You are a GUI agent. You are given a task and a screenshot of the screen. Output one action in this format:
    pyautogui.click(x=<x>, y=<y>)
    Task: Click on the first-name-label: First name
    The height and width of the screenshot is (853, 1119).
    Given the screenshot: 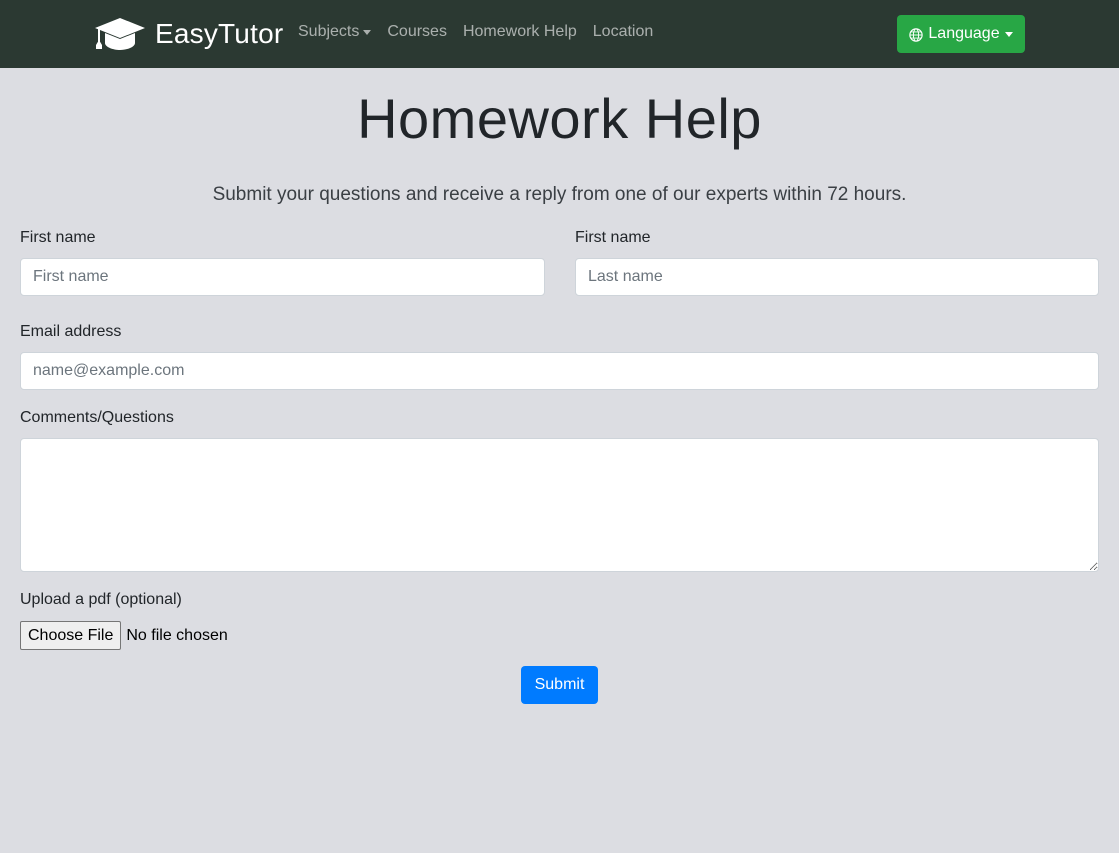 What is the action you would take?
    pyautogui.click(x=58, y=237)
    